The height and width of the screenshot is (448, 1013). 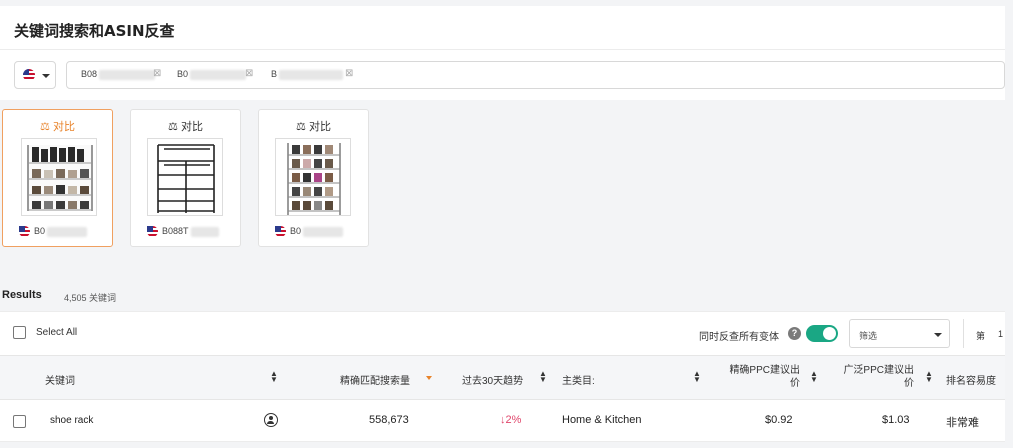 I want to click on page-prefix: 第, so click(x=981, y=336).